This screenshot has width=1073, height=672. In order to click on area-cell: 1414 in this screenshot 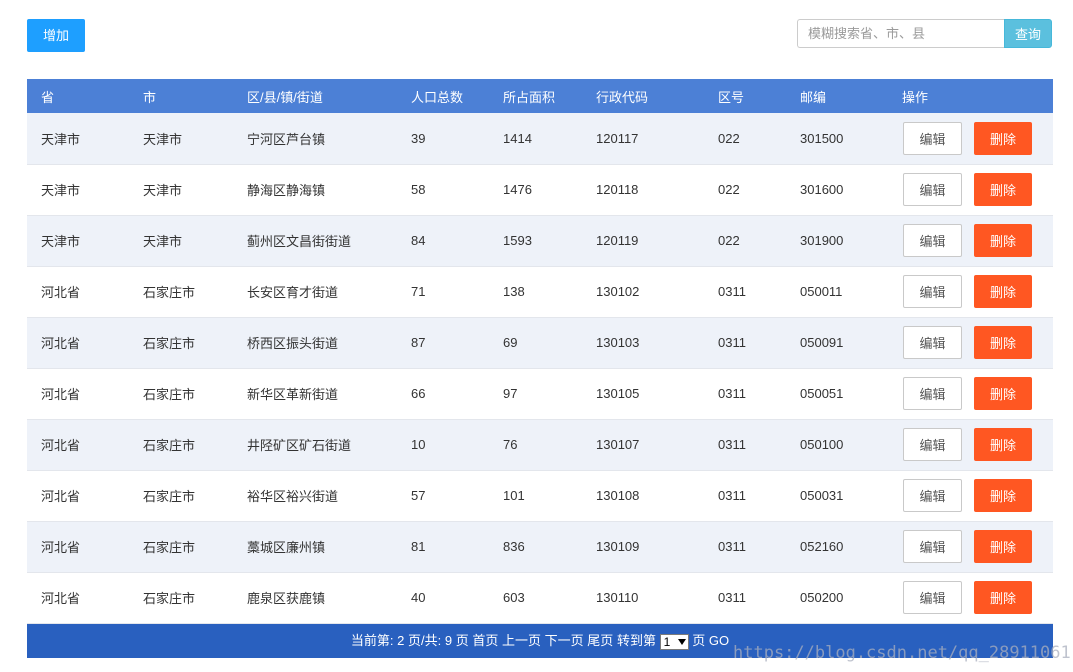, I will do `click(535, 139)`.